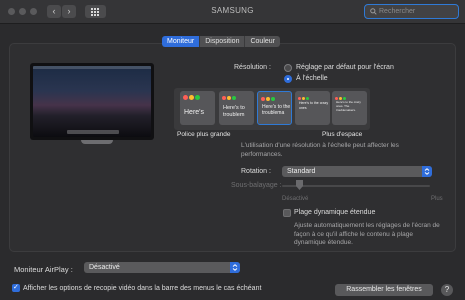  What do you see at coordinates (252, 67) in the screenshot?
I see `resolution-label: Résolution :` at bounding box center [252, 67].